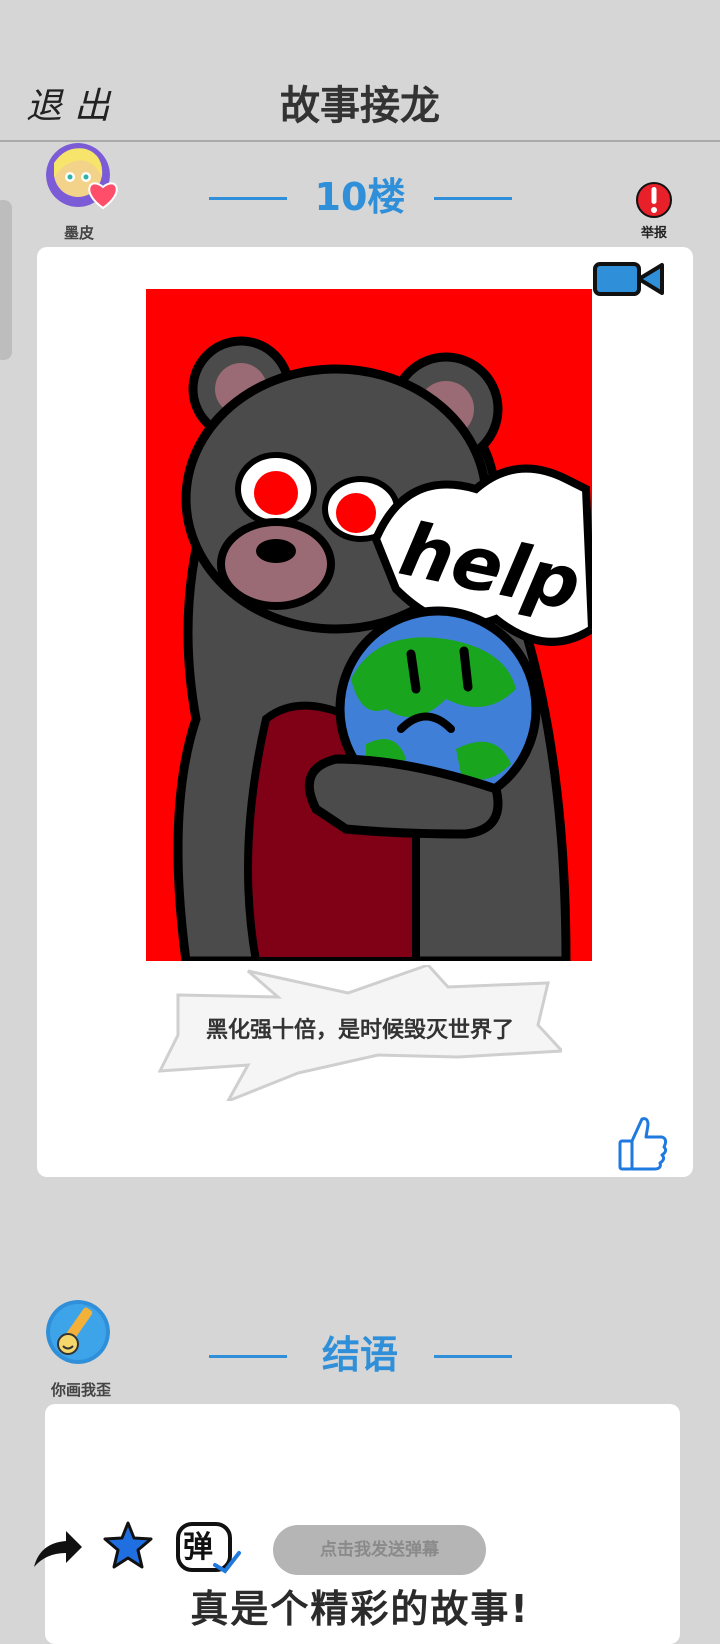 The height and width of the screenshot is (1644, 720). I want to click on ending-rule-right, so click(473, 1356).